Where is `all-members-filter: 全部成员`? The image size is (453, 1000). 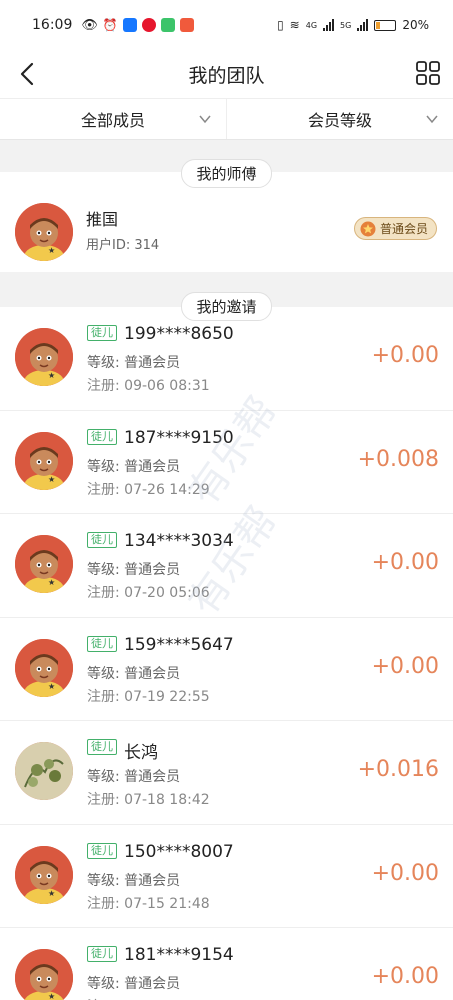 all-members-filter: 全部成员 is located at coordinates (113, 119).